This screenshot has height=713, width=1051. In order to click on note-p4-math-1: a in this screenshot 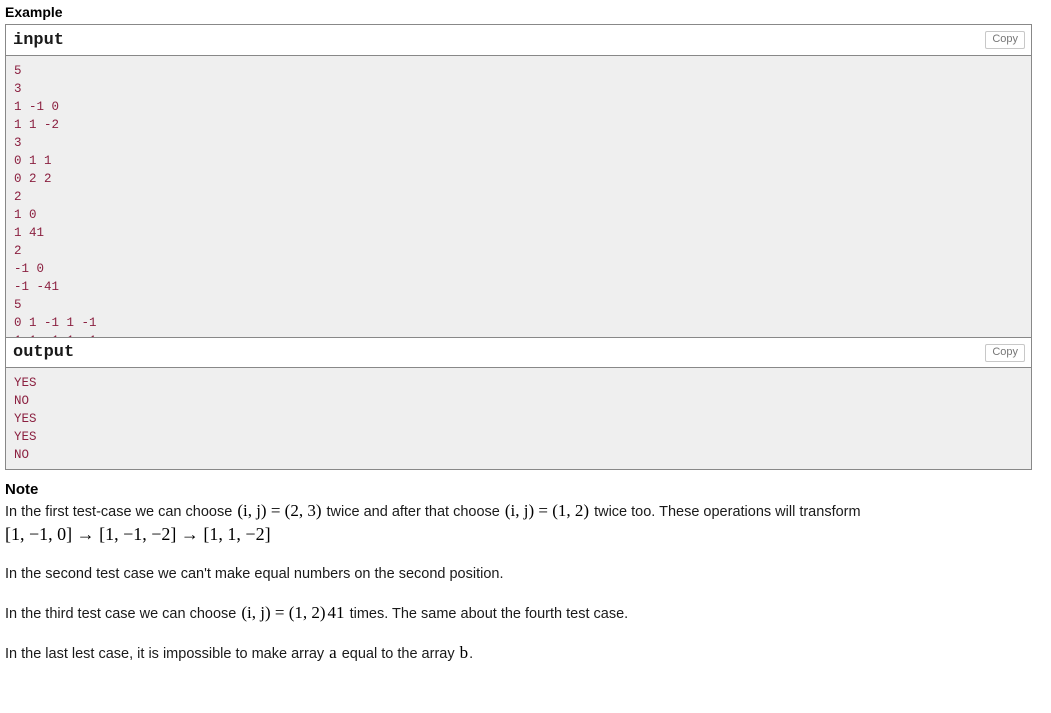, I will do `click(333, 653)`.